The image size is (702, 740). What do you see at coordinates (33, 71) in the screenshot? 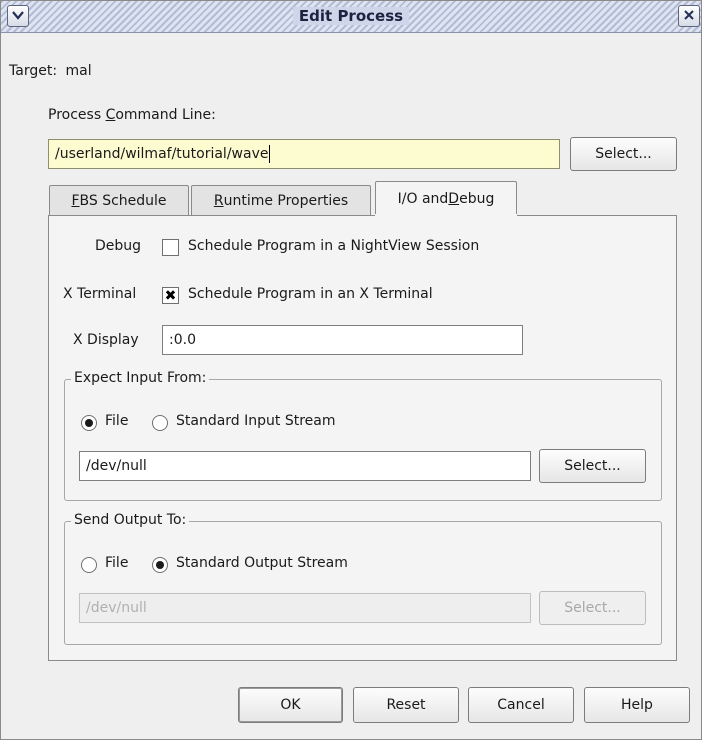
I see `target-label: Target:` at bounding box center [33, 71].